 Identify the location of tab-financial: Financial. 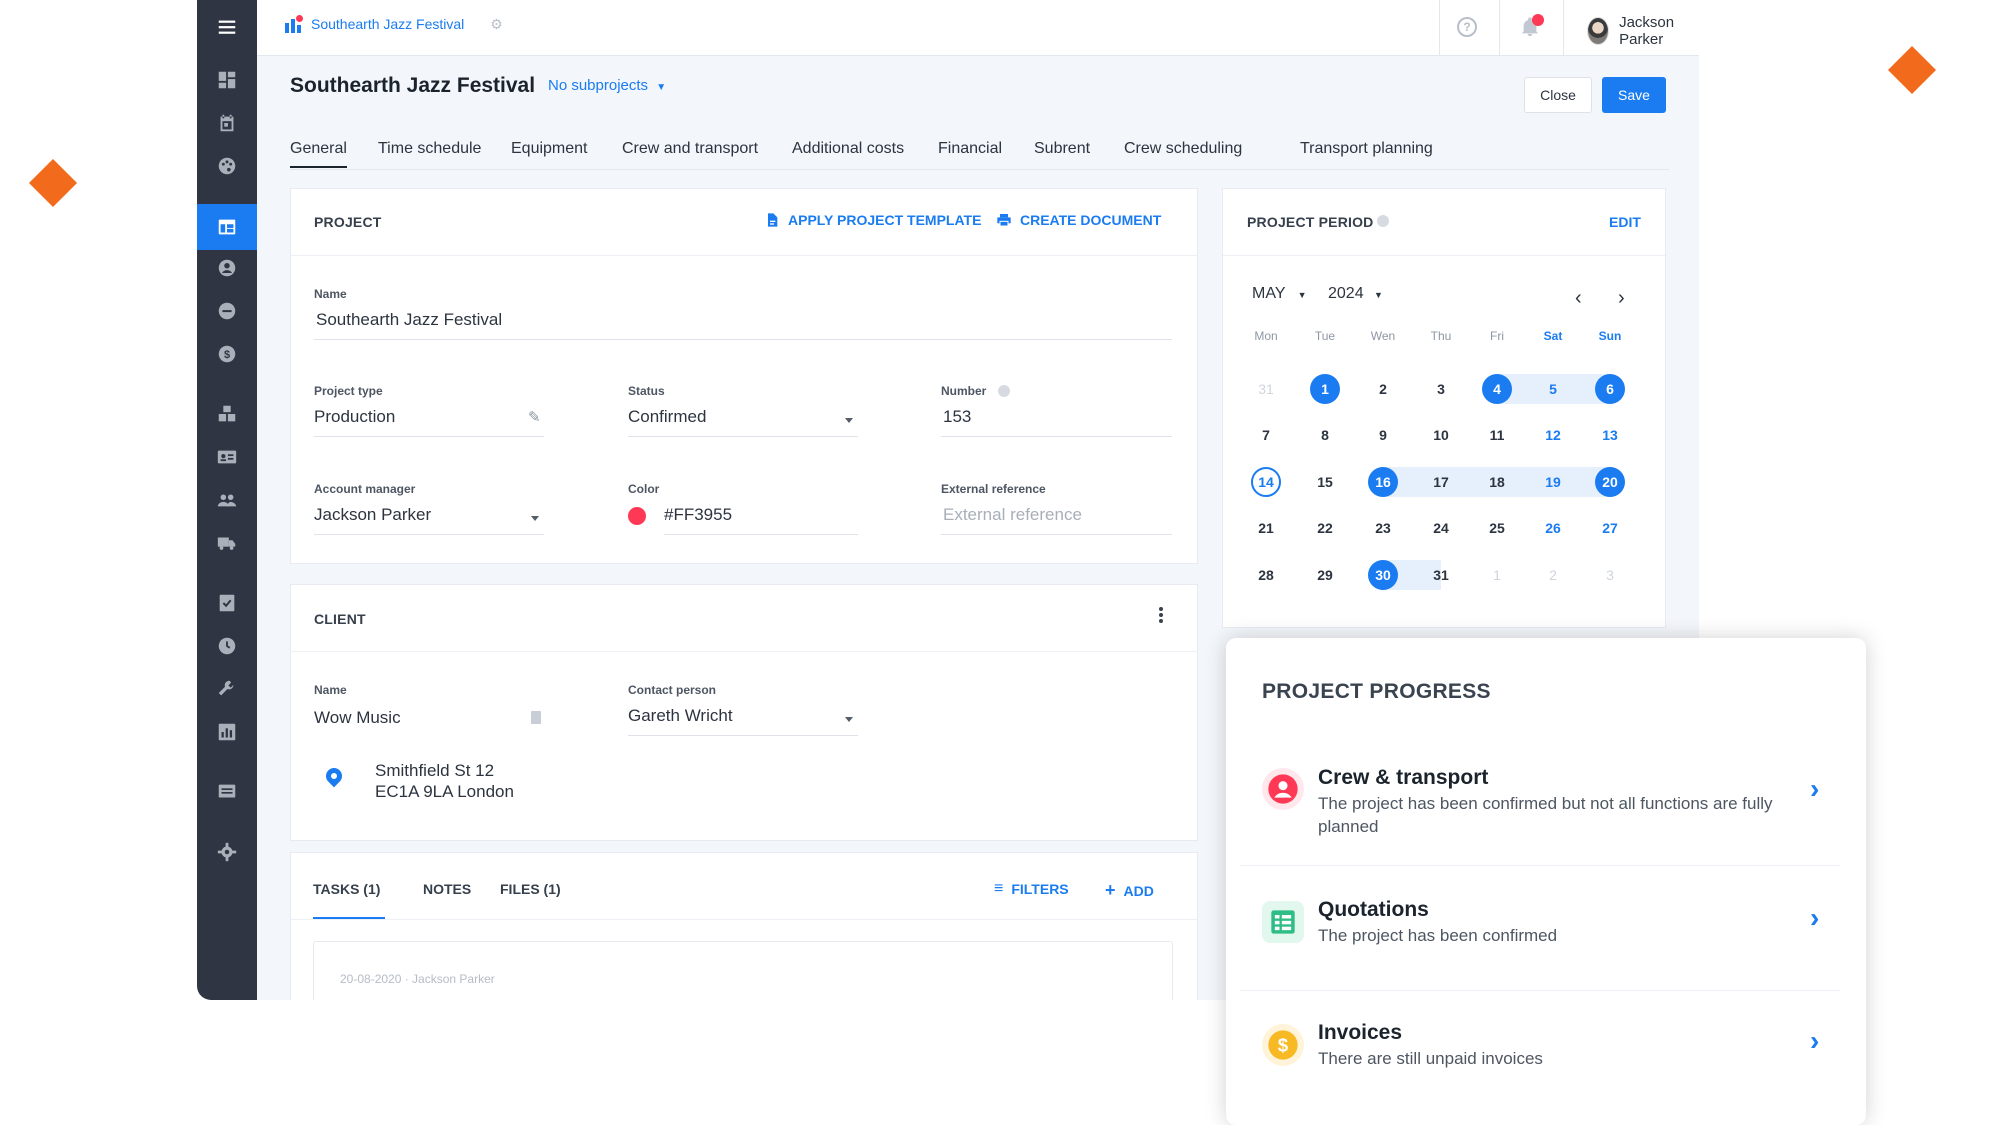
(970, 153).